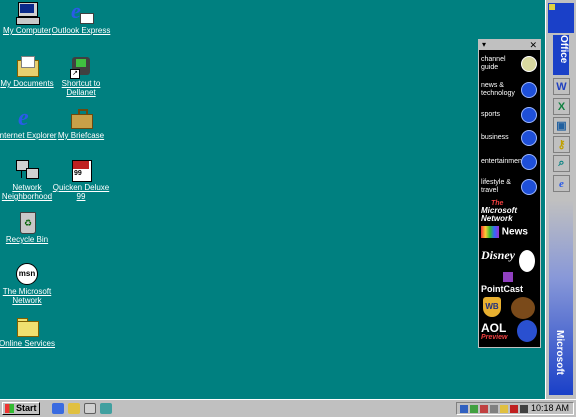 This screenshot has height=417, width=576. I want to click on desktop-icon-label: Online Services, so click(28, 343).